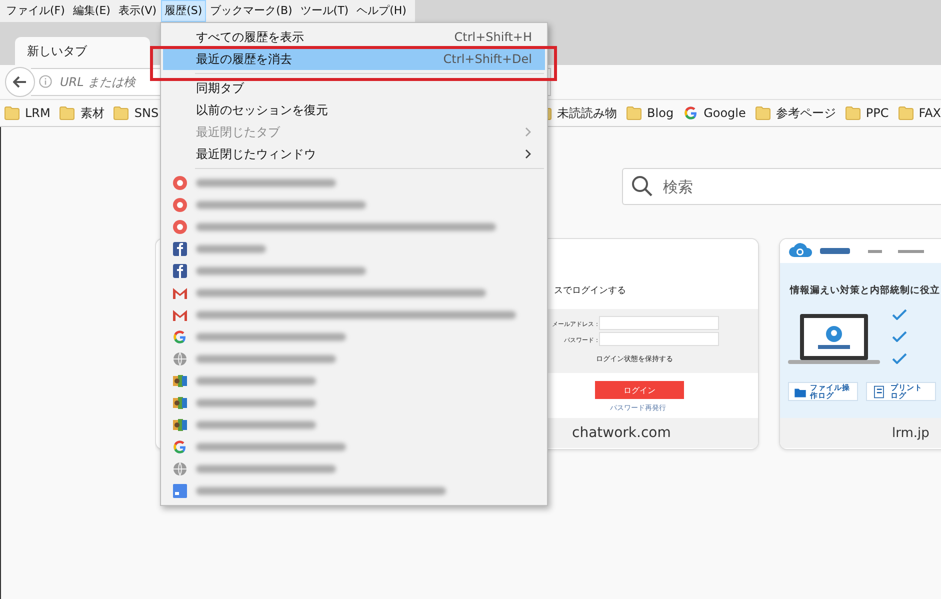 This screenshot has height=599, width=941. I want to click on bookmark-link: FAX, so click(929, 113).